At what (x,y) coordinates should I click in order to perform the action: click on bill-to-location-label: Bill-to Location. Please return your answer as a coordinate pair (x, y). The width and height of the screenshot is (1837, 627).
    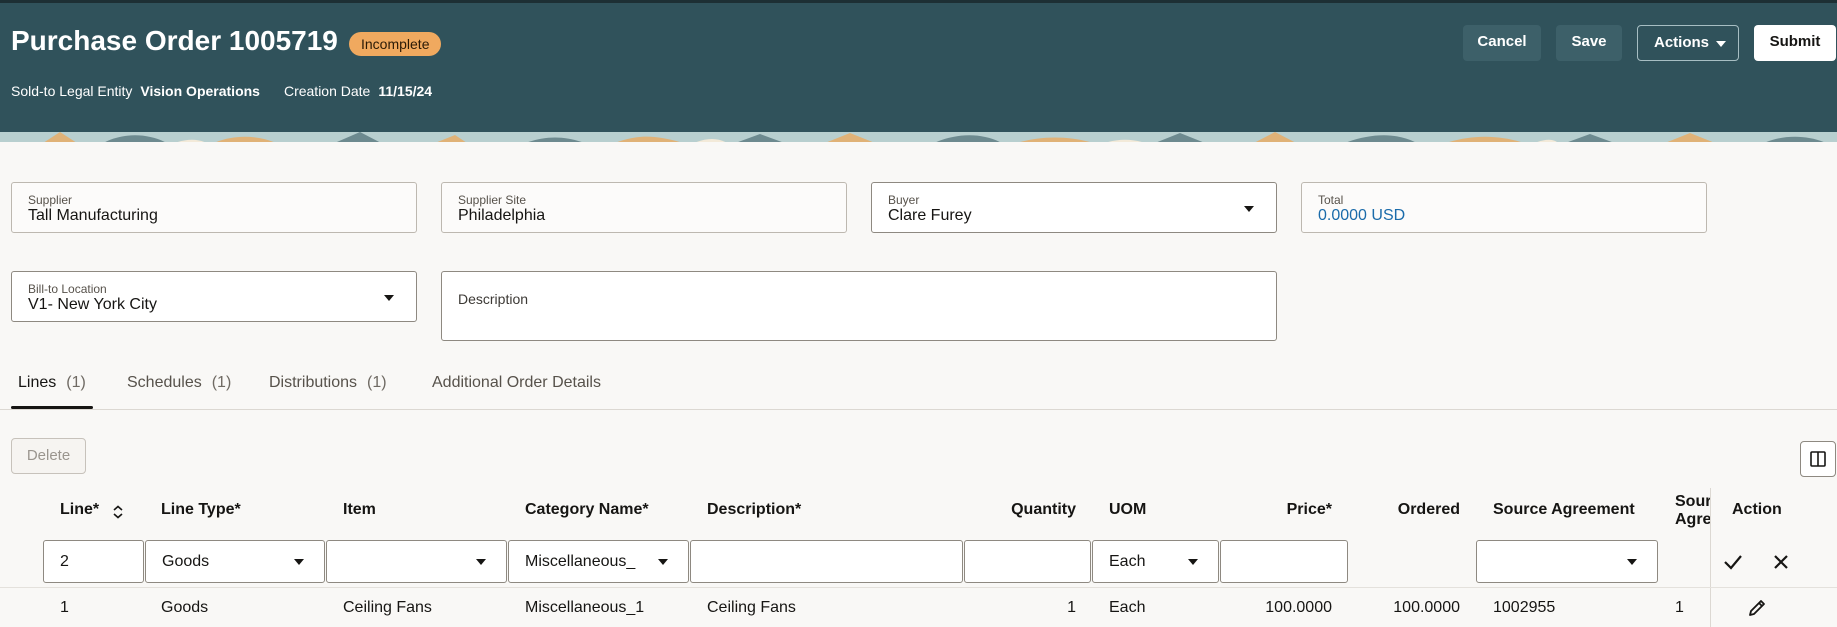
    Looking at the image, I should click on (67, 289).